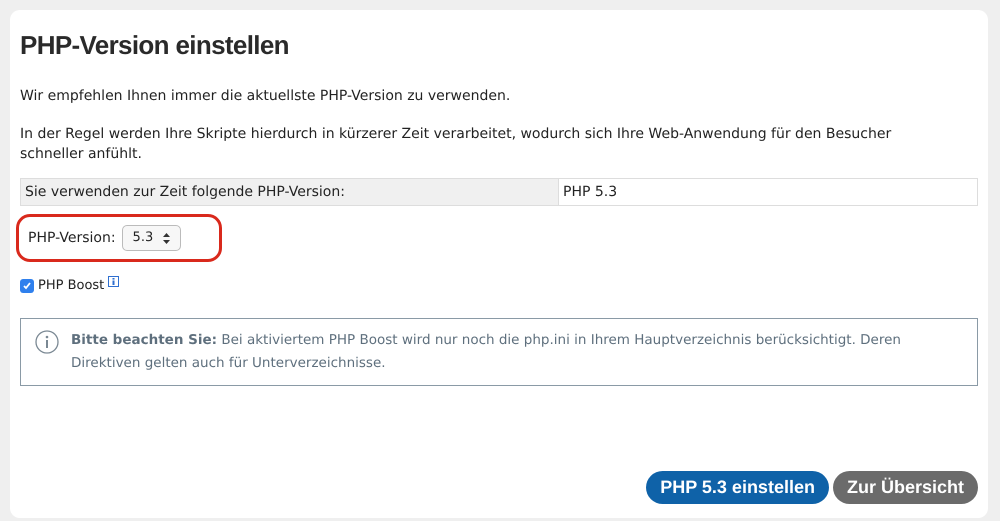 The image size is (1000, 521). What do you see at coordinates (71, 286) in the screenshot?
I see `boost-label: PHP Boost` at bounding box center [71, 286].